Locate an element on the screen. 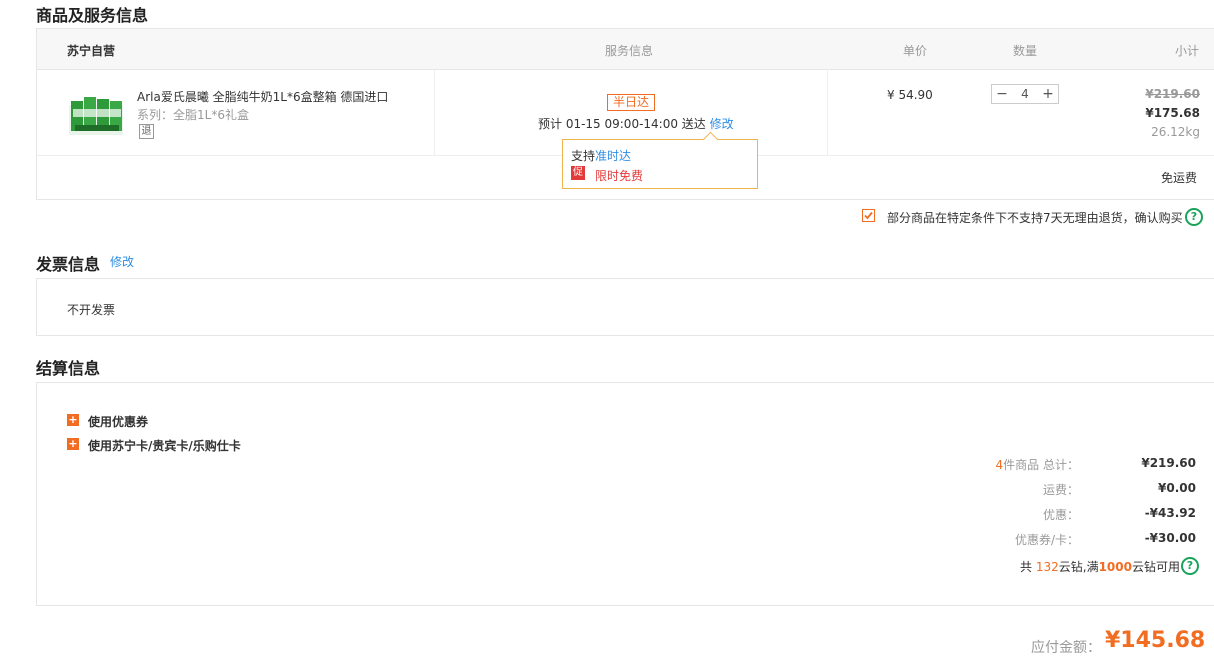  promo-text: 限时免费 is located at coordinates (619, 176).